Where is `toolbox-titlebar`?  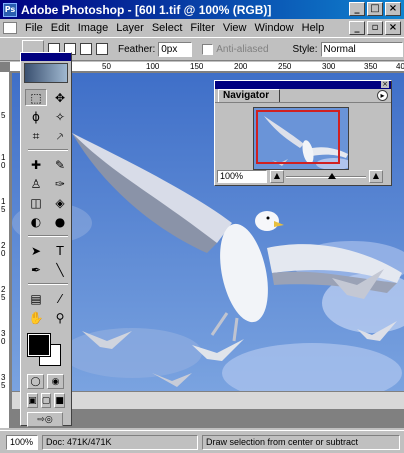 toolbox-titlebar is located at coordinates (46, 57).